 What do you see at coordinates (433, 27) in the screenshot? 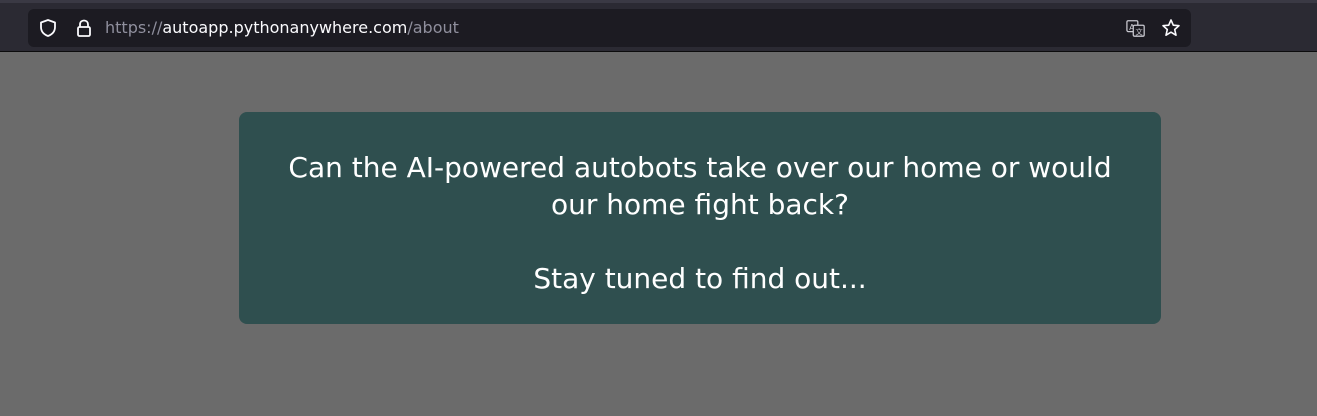
I see `url-path: /about` at bounding box center [433, 27].